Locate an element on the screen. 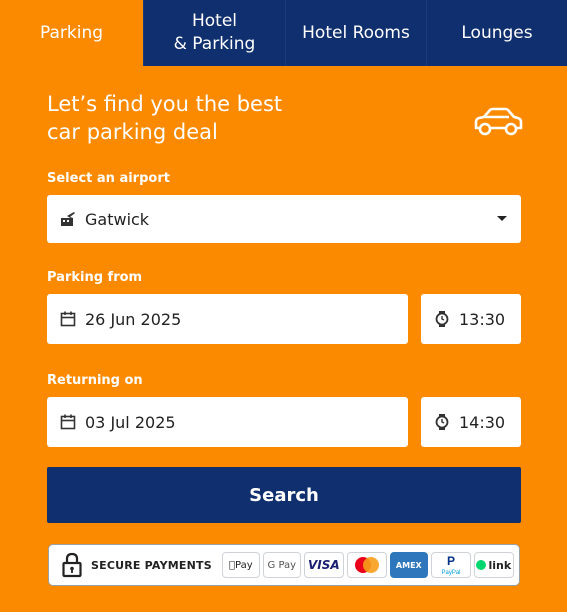 The image size is (567, 615). tab-hotel-rooms: Hotel Rooms is located at coordinates (355, 33).